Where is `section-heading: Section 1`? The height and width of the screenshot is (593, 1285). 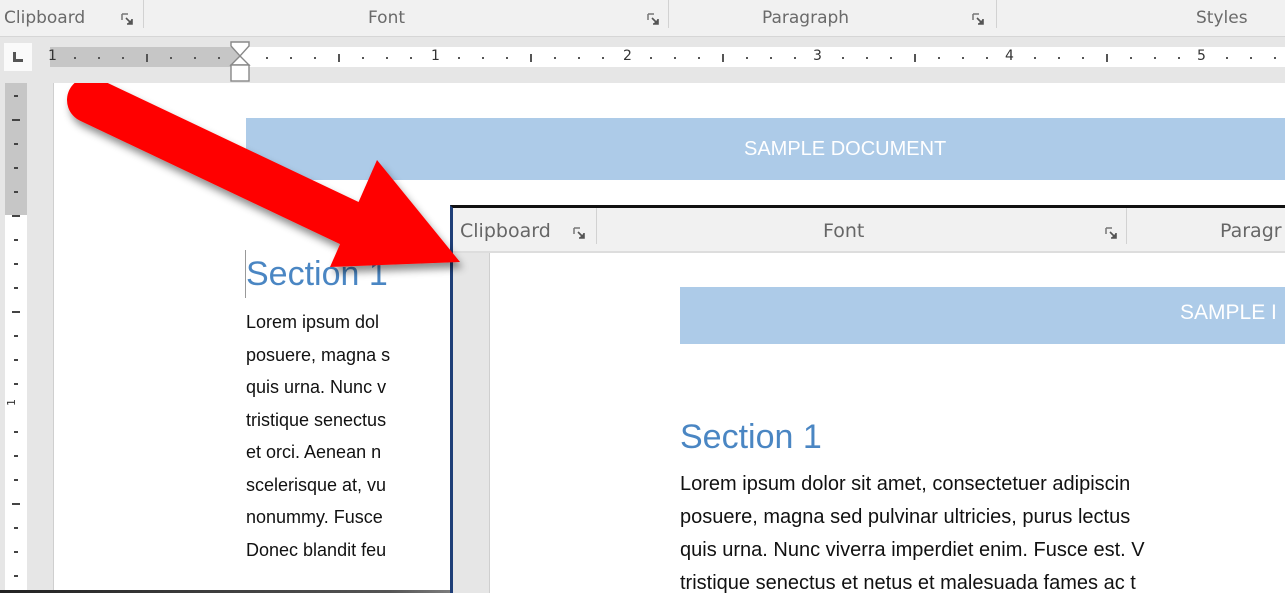
section-heading: Section 1 is located at coordinates (317, 274).